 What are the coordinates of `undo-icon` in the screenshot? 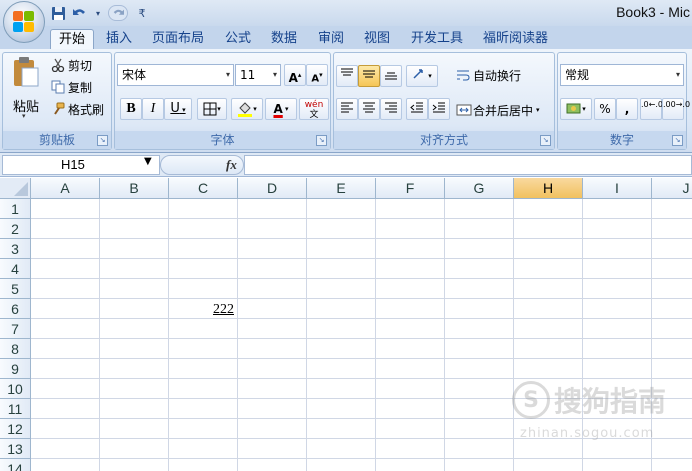 It's located at (80, 13).